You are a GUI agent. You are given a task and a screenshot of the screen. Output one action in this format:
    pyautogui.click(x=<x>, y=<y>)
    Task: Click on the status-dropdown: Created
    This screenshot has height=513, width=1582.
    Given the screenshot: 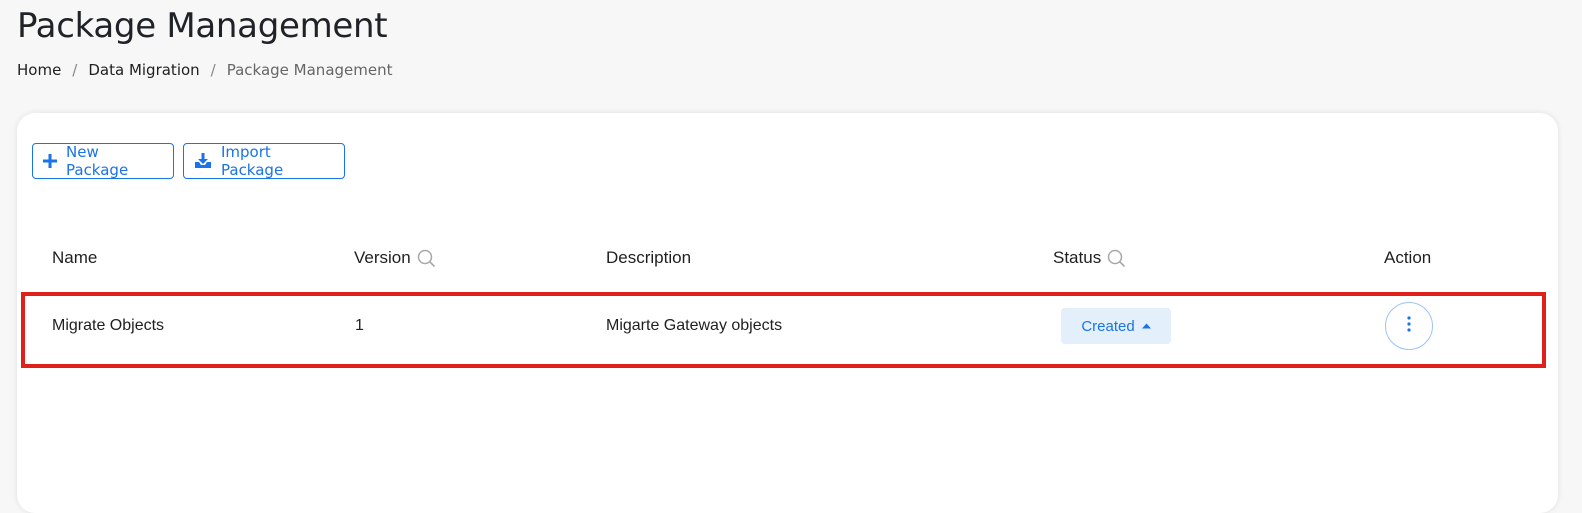 What is the action you would take?
    pyautogui.click(x=1116, y=326)
    